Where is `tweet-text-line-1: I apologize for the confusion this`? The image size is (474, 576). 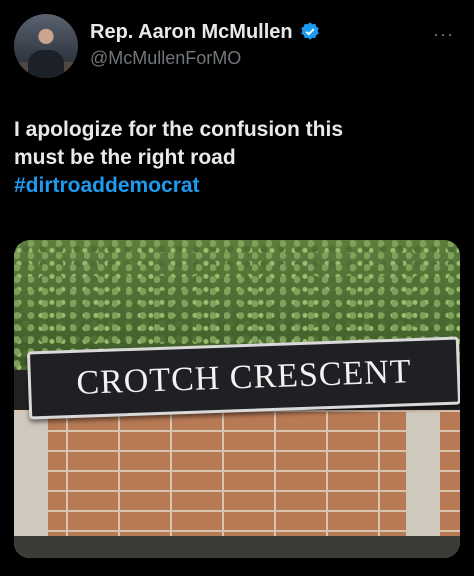 tweet-text-line-1: I apologize for the confusion this is located at coordinates (178, 129).